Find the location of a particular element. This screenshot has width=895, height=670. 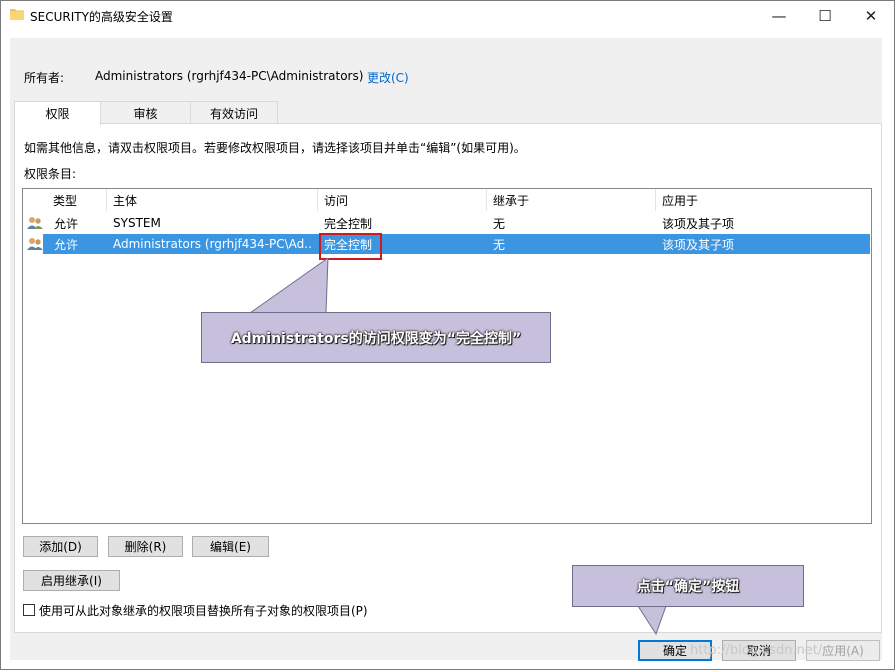

tab-label: 审核 is located at coordinates (145, 113).